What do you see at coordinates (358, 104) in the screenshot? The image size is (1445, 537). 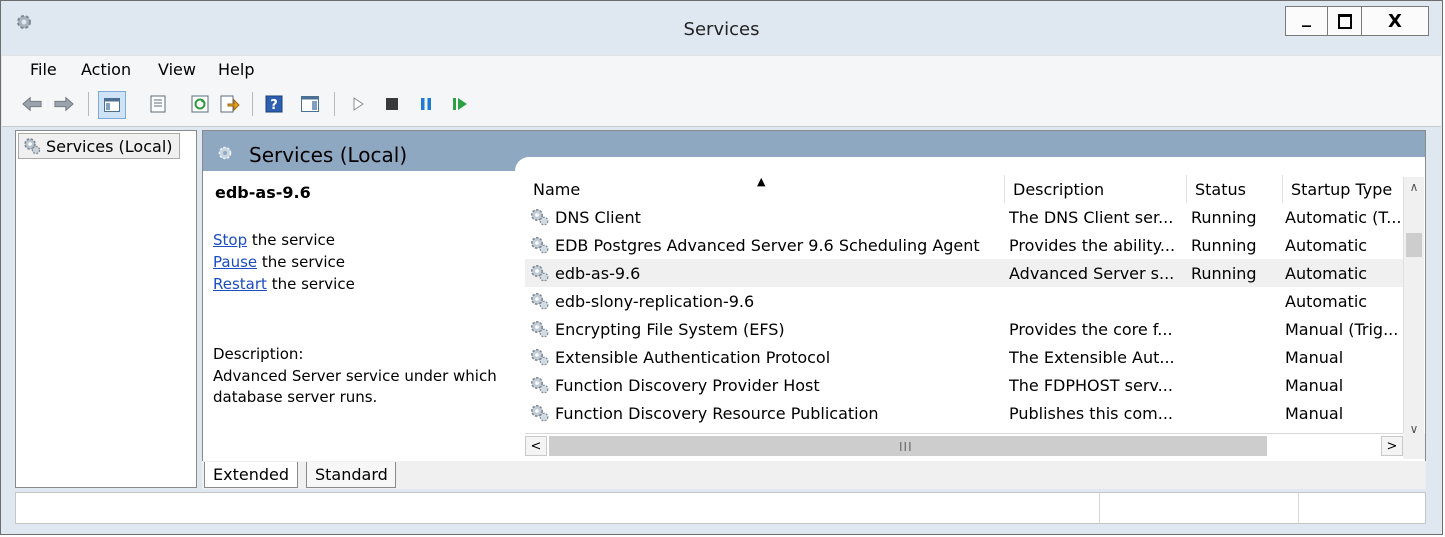 I see `start-service-icon` at bounding box center [358, 104].